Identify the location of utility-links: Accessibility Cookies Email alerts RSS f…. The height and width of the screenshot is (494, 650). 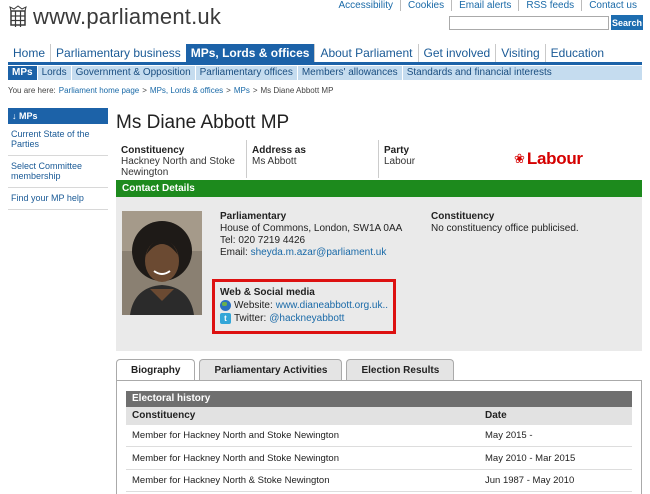
(488, 5).